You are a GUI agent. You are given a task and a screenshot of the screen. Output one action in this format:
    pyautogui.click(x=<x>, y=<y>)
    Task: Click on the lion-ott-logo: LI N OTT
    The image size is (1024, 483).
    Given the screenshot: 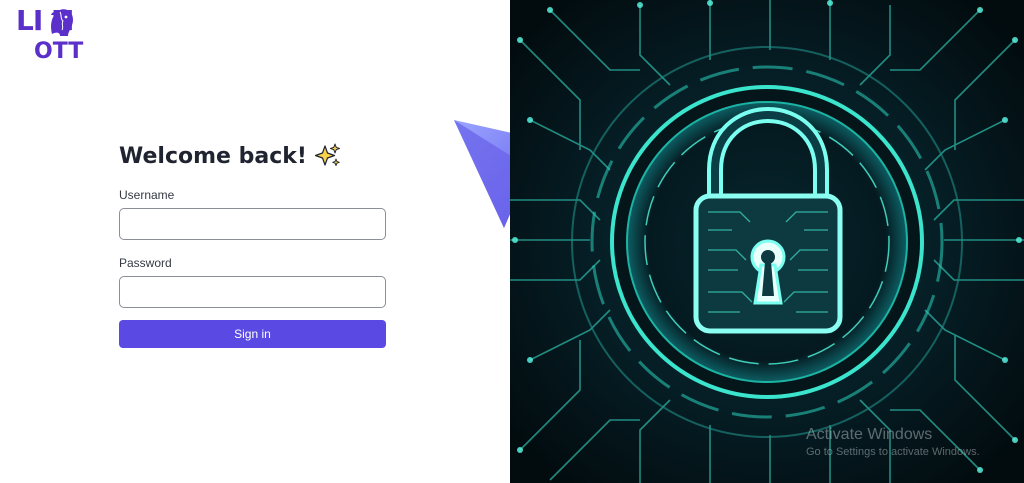 What is the action you would take?
    pyautogui.click(x=62, y=35)
    